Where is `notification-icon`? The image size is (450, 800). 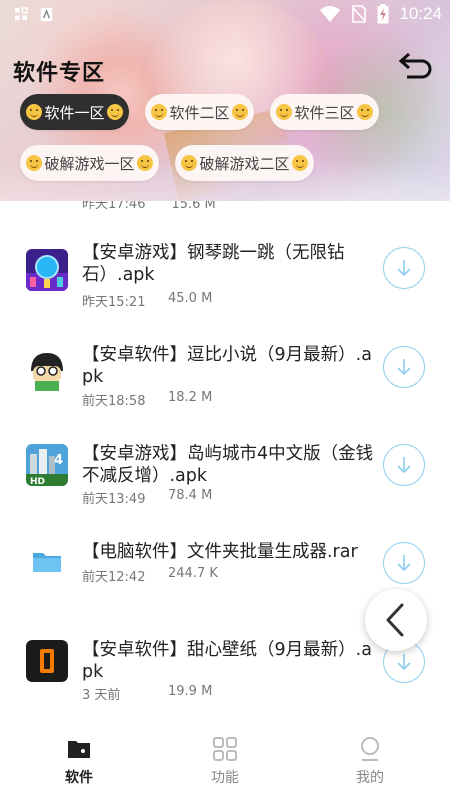
notification-icon is located at coordinates (46, 14).